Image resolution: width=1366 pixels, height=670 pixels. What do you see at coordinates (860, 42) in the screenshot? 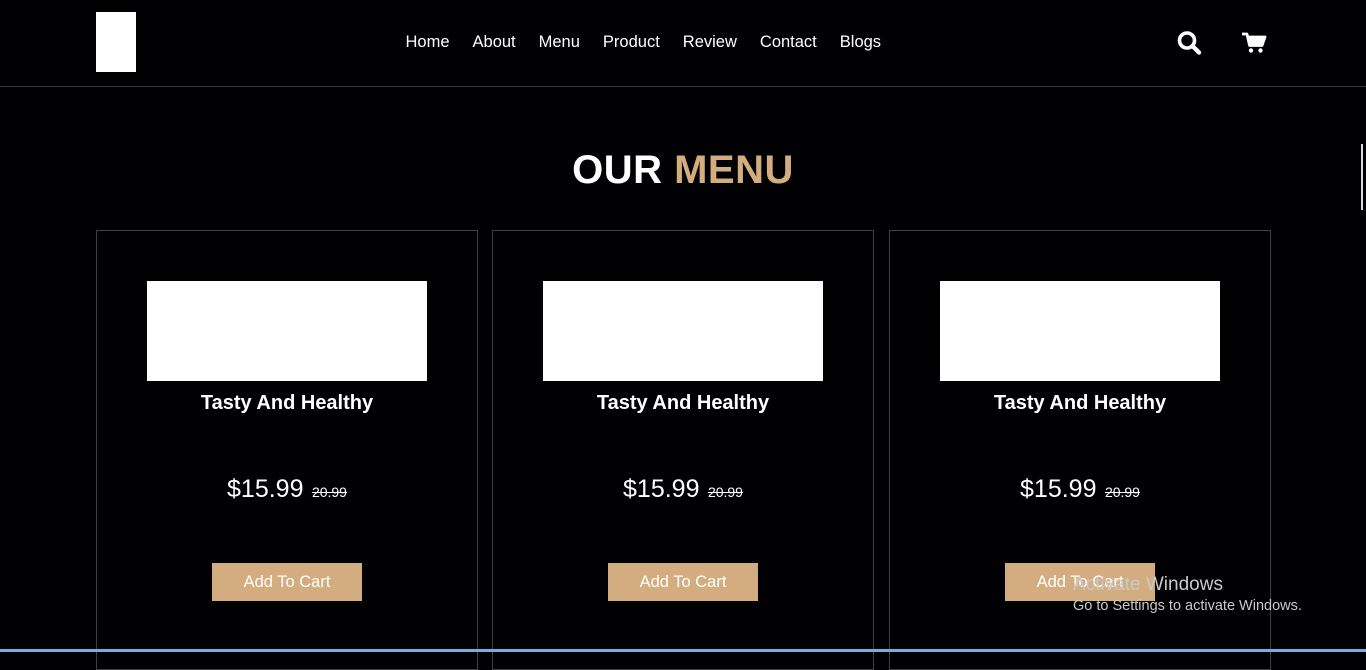
I see `nav-blogs: Blogs` at bounding box center [860, 42].